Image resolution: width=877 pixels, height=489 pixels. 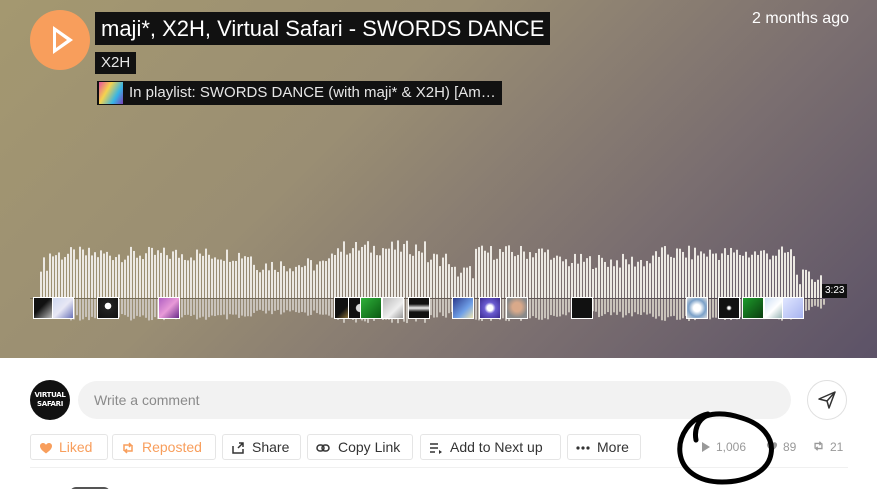 I want to click on likes-icon, so click(x=772, y=447).